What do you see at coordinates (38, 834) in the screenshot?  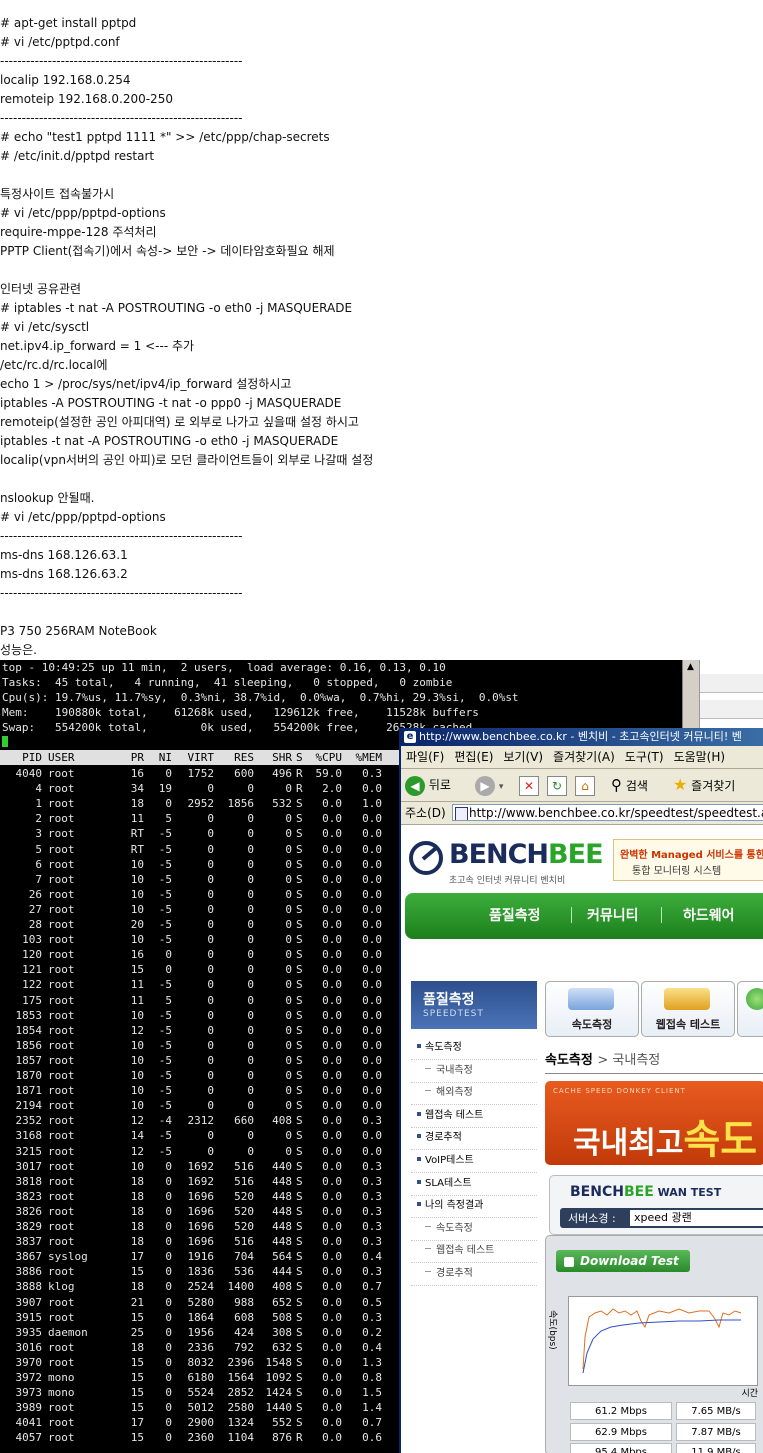 I see `table-cell: 3` at bounding box center [38, 834].